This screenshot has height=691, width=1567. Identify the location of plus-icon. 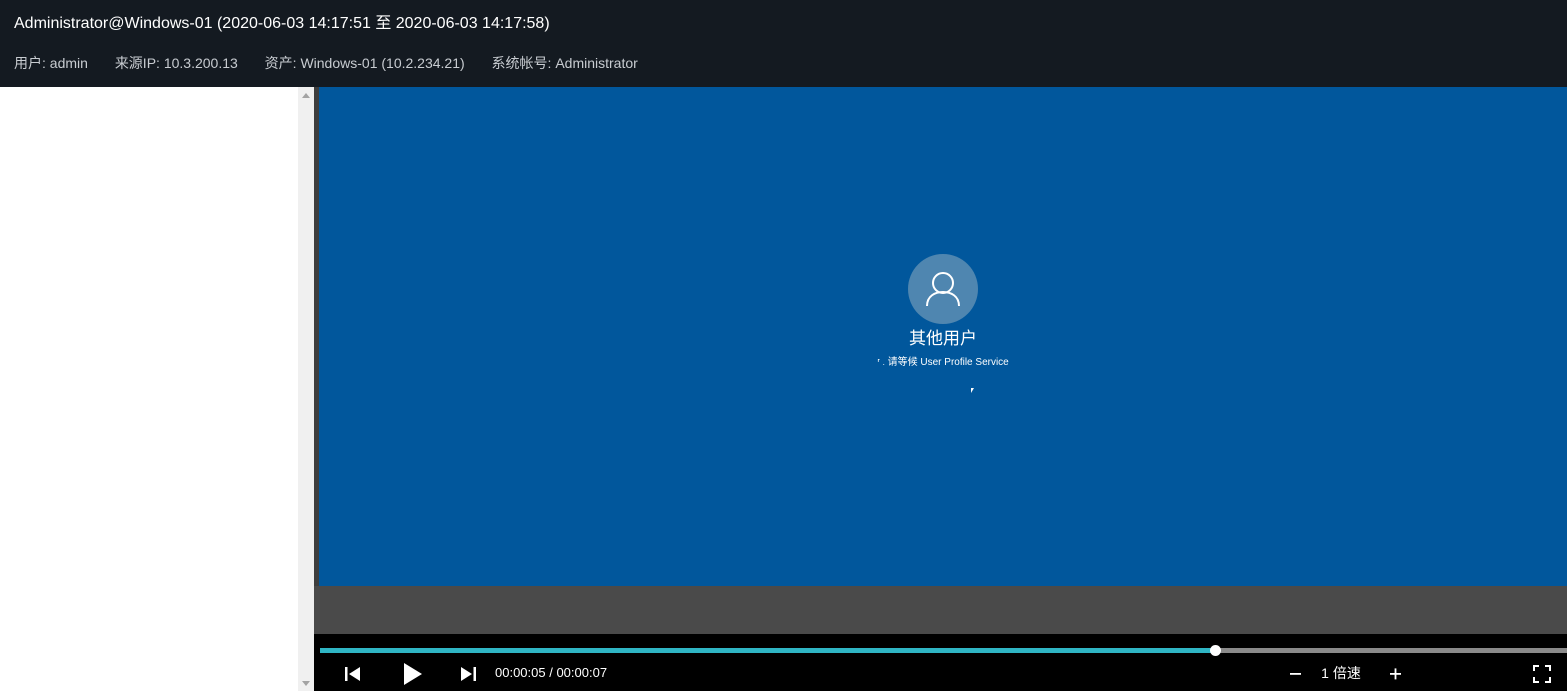
(1395, 674).